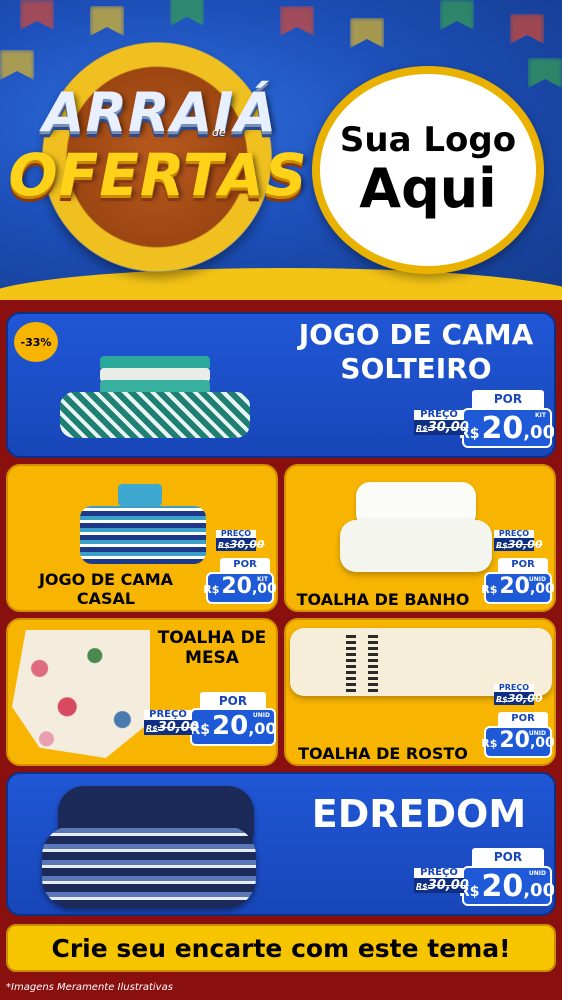 The width and height of the screenshot is (562, 1000). I want to click on footnote: *Imagens Meramente Ilustrativas, so click(89, 987).